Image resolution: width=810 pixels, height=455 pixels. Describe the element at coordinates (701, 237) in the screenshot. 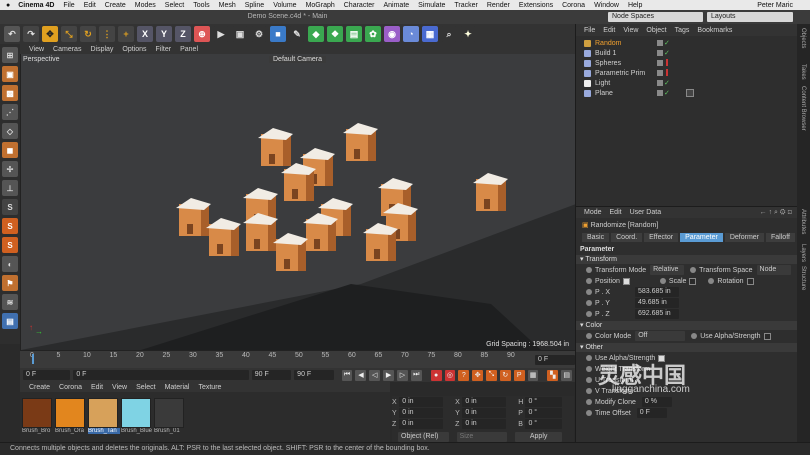

I see `tab-parameter: Parameter` at that location.